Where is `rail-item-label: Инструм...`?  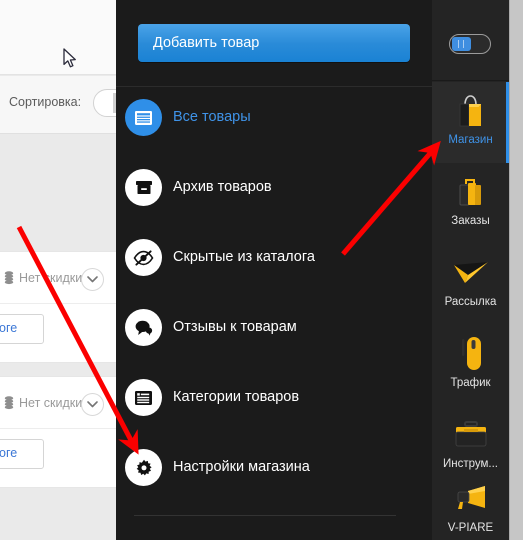 rail-item-label: Инструм... is located at coordinates (470, 464).